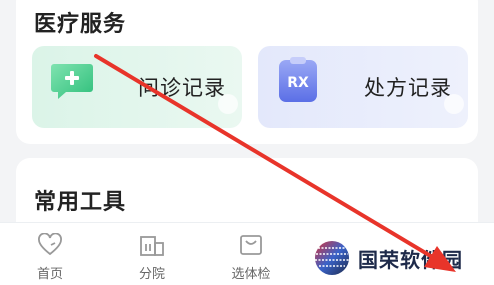  I want to click on section-title-medical-services: 医疗服务, so click(80, 24).